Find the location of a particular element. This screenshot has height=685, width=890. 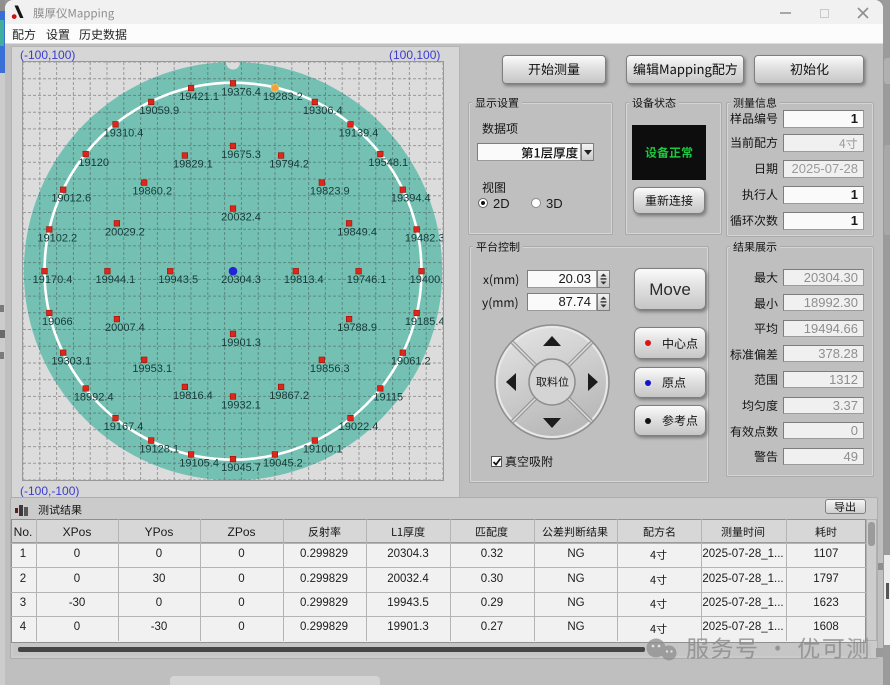

svg-text: 19746.1 is located at coordinates (367, 280).